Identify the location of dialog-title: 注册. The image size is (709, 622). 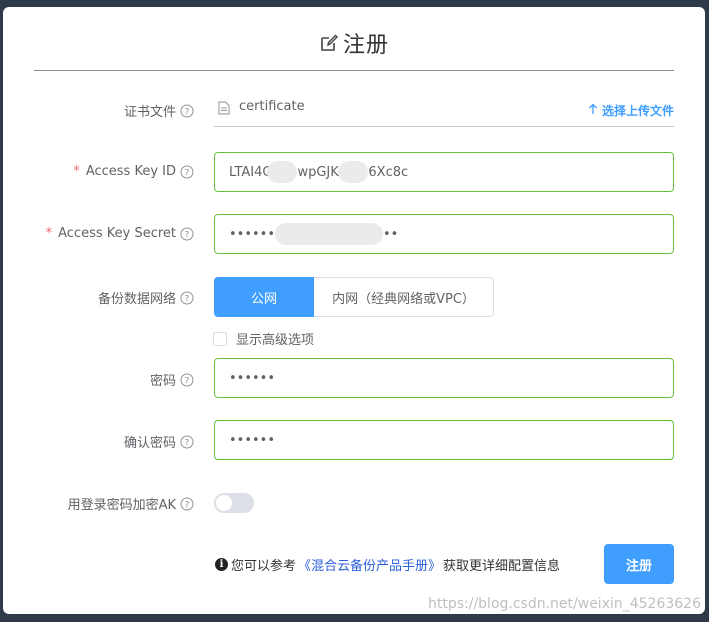
(365, 45).